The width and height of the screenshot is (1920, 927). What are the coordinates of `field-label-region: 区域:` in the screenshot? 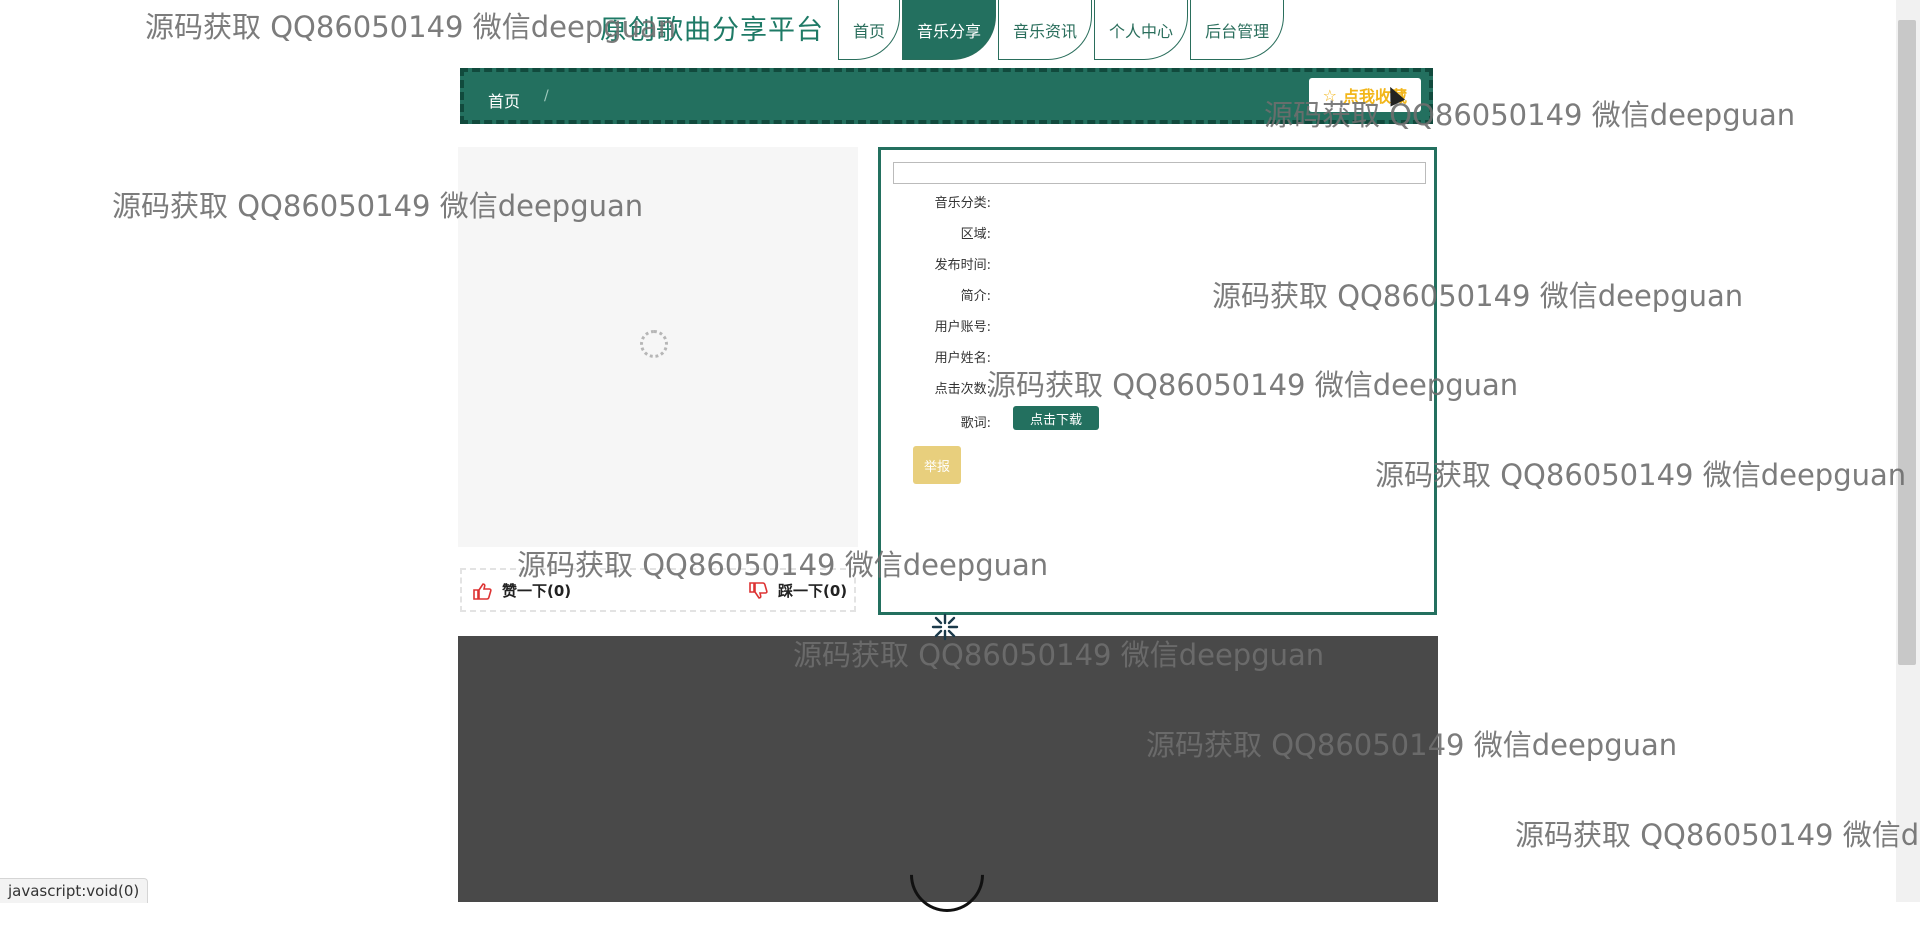 It's located at (975, 234).